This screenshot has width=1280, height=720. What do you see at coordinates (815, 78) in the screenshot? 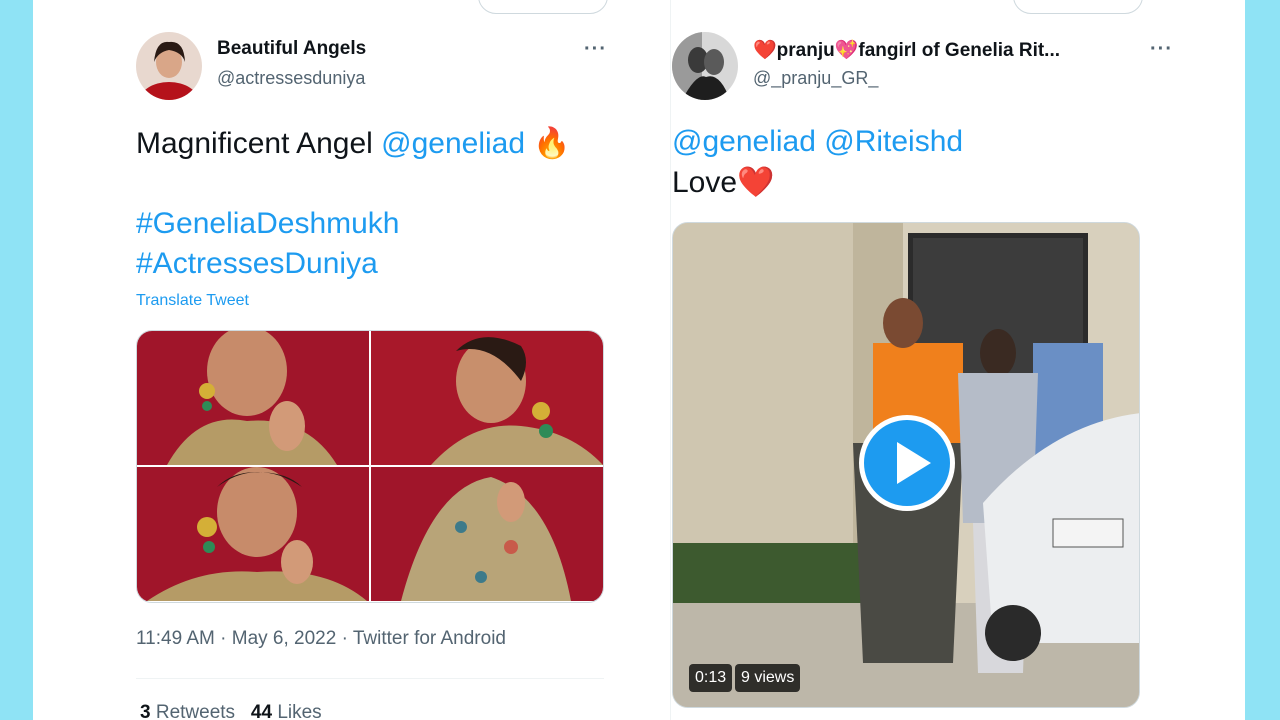
I see `handle: @_pranju_GR_` at bounding box center [815, 78].